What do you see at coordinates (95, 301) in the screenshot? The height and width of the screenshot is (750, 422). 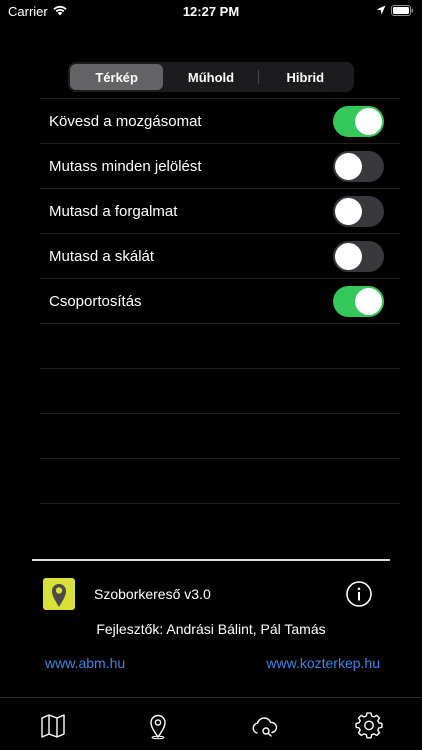 I see `setting-label: Csoportosítás` at bounding box center [95, 301].